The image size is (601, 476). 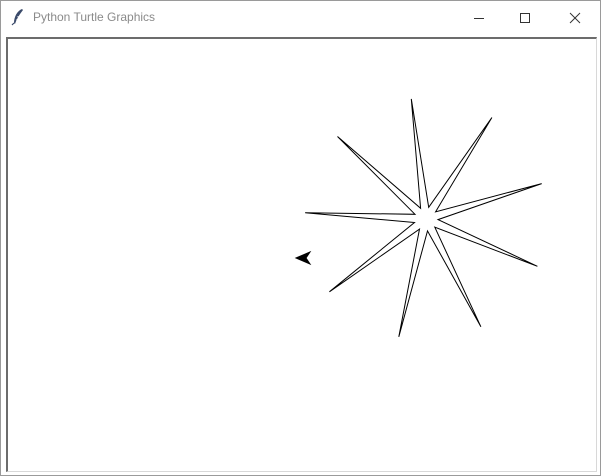 What do you see at coordinates (300, 17) in the screenshot?
I see `title-bar: Python Turtle Graphics` at bounding box center [300, 17].